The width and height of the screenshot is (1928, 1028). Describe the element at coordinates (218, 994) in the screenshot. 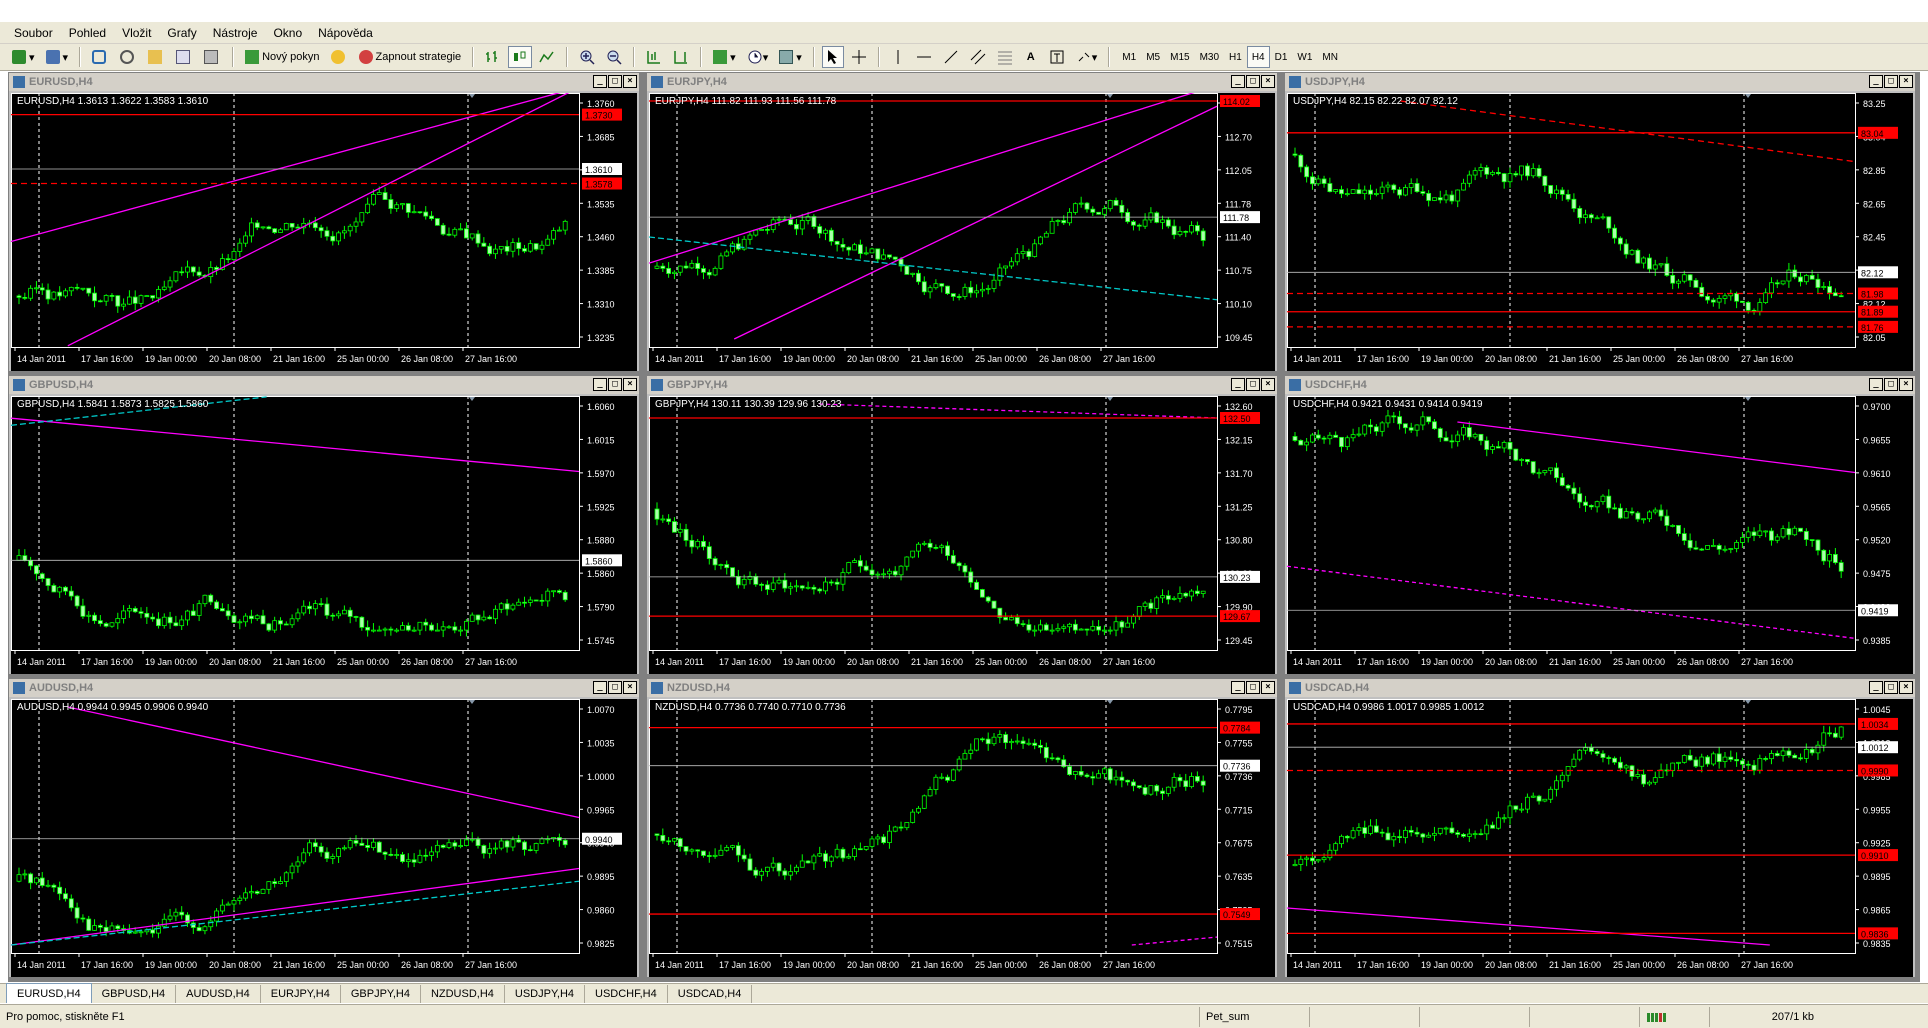

I see `tab-audusd: AUDUSD,H4` at that location.